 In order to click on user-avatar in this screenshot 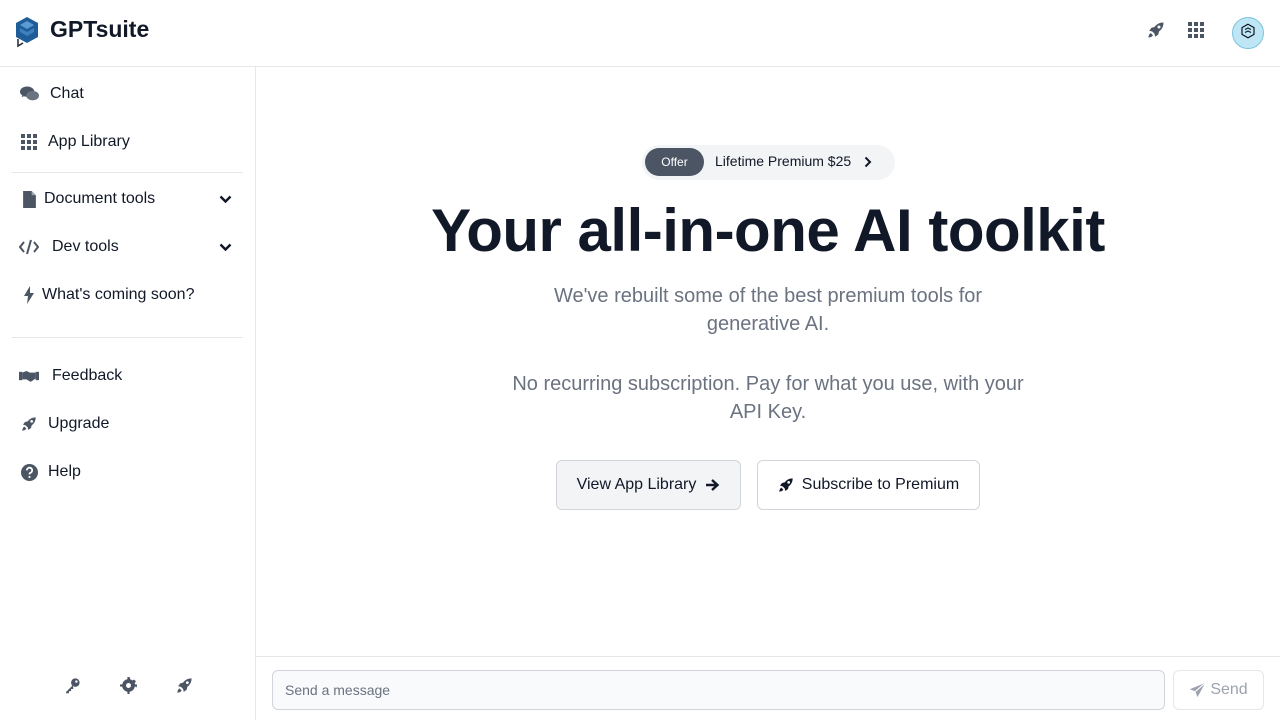, I will do `click(1248, 33)`.